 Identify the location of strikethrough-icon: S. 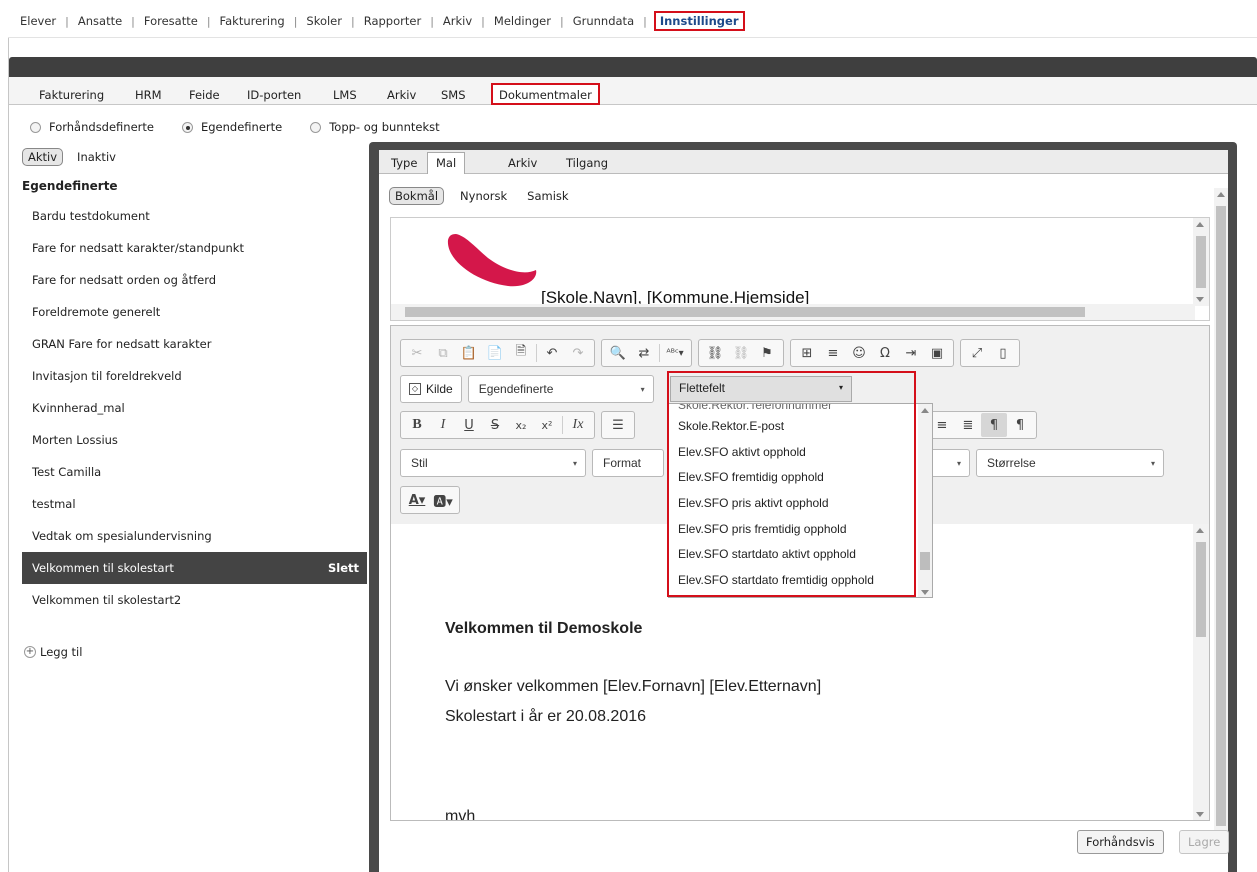
(495, 425).